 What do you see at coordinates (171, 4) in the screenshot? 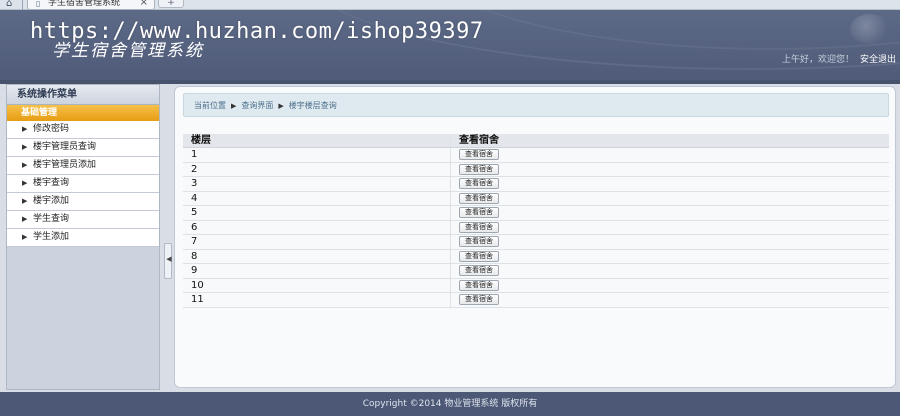
I see `new-tab-button: +` at bounding box center [171, 4].